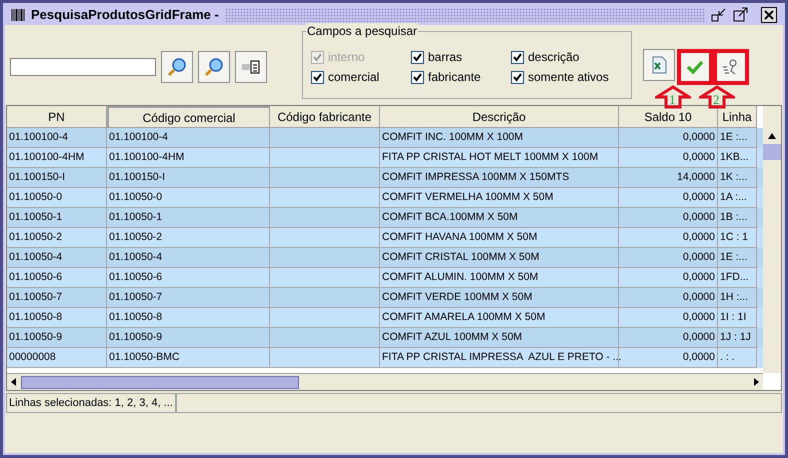 Image resolution: width=788 pixels, height=458 pixels. I want to click on table-cell-text: 14,0000, so click(696, 177).